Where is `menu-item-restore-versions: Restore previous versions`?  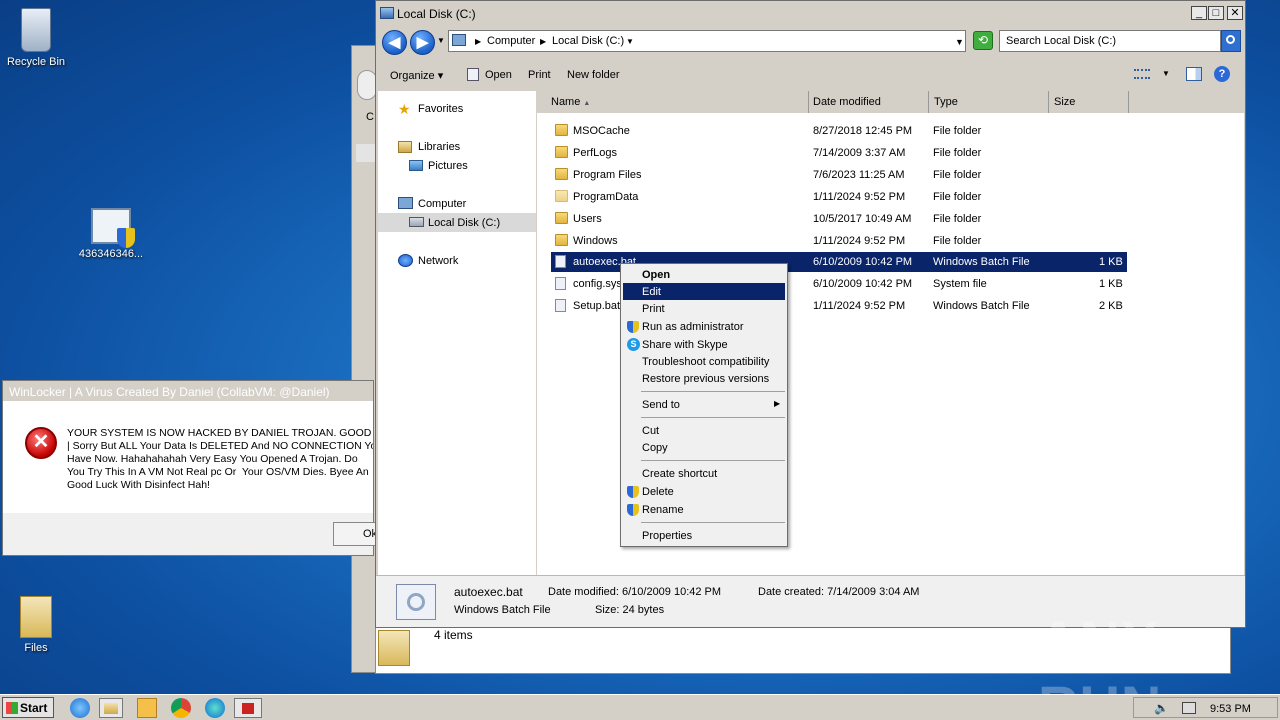 menu-item-restore-versions: Restore previous versions is located at coordinates (704, 378).